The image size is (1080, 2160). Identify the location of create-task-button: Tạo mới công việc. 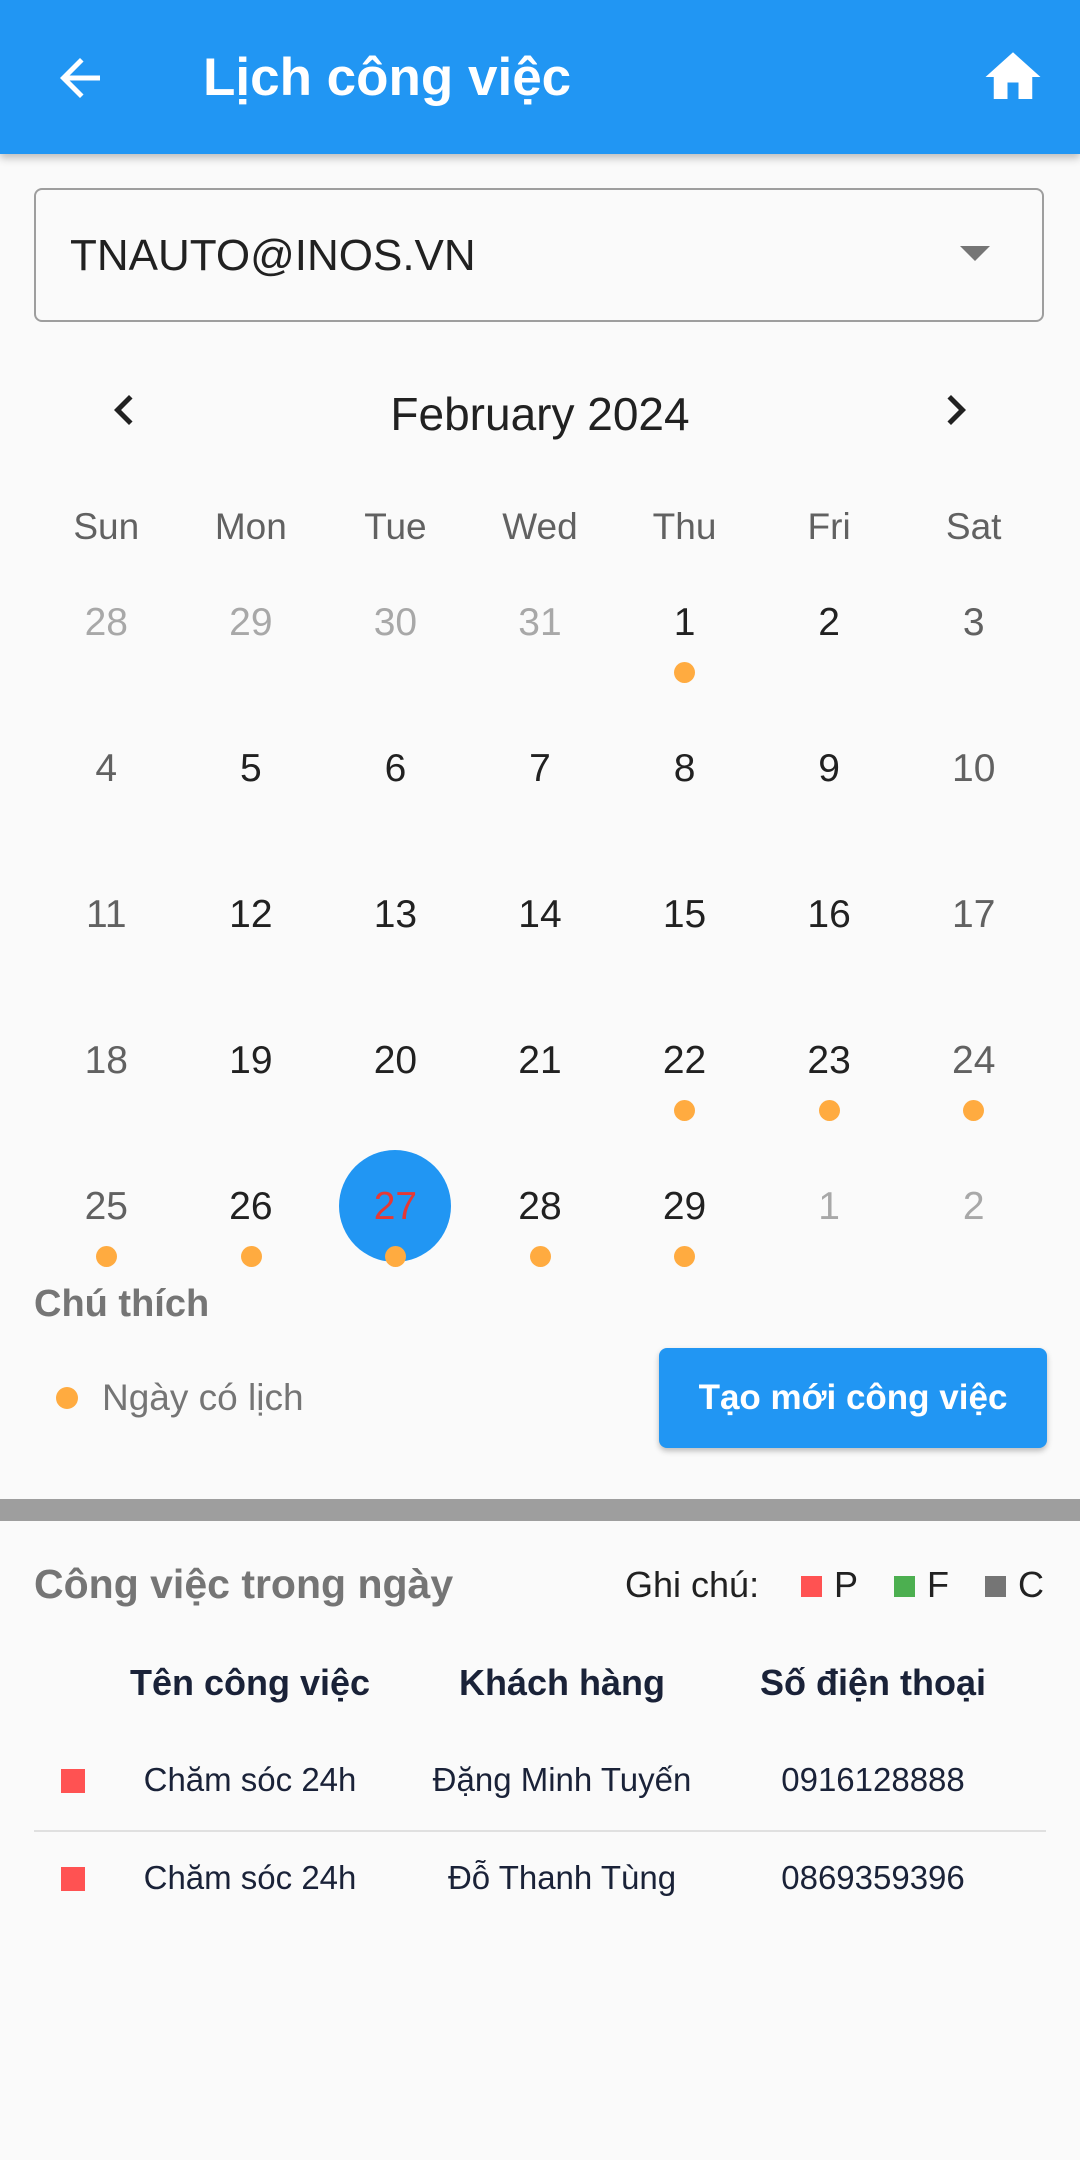
(853, 1398).